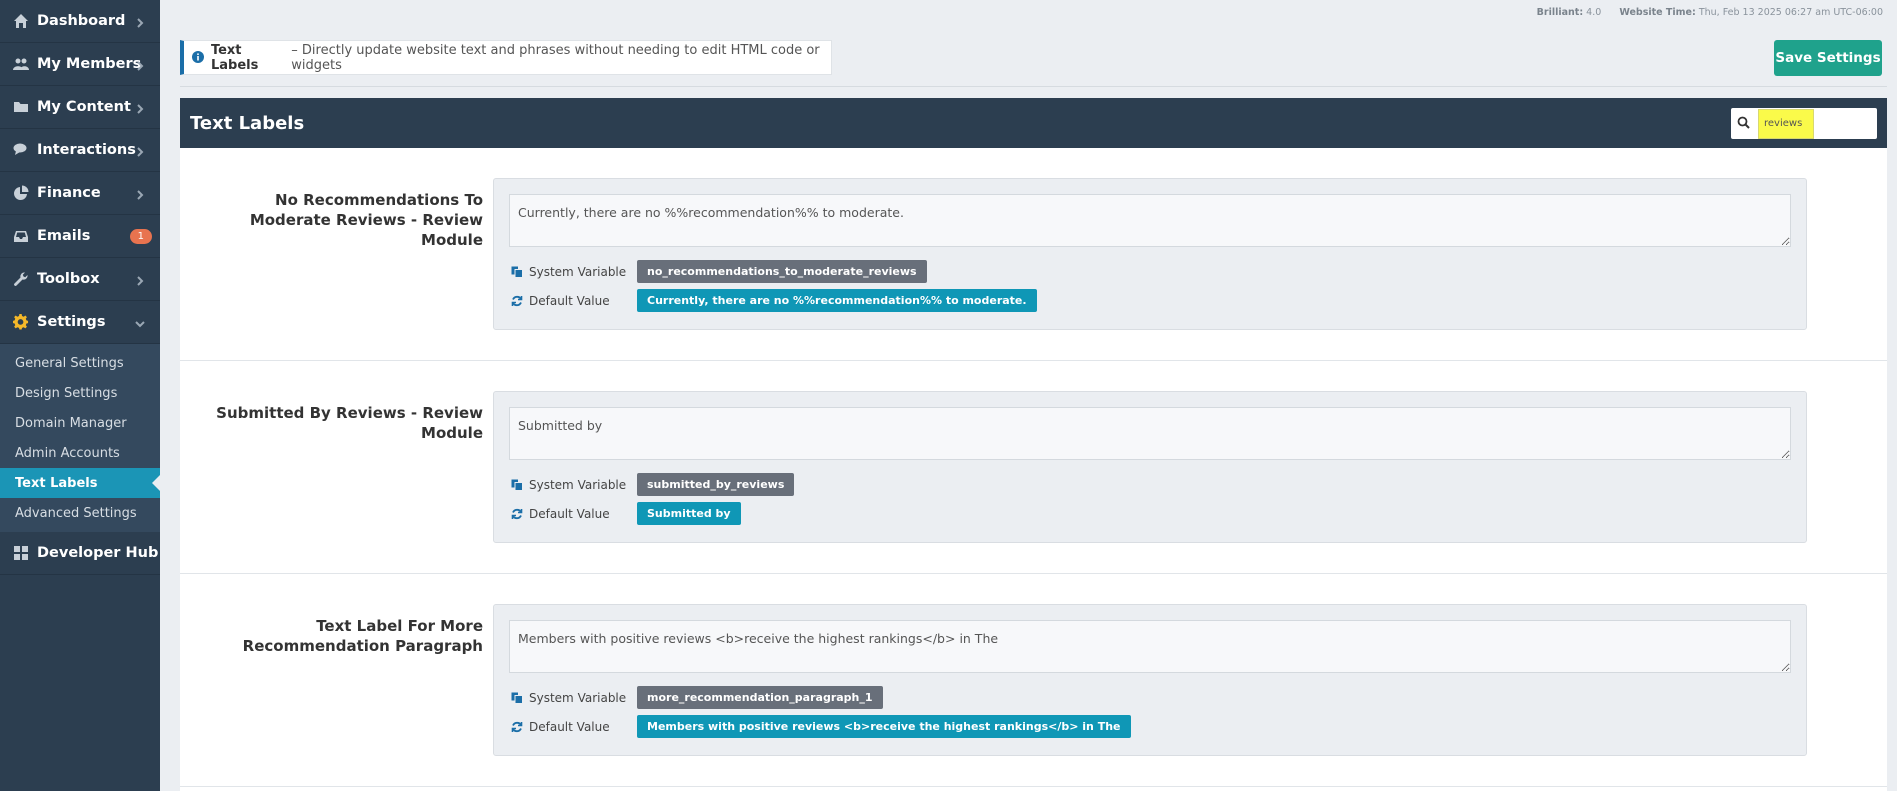 The height and width of the screenshot is (791, 1897). Describe the element at coordinates (626, 513) in the screenshot. I see `default-value-line: Default Value Submitted by` at that location.